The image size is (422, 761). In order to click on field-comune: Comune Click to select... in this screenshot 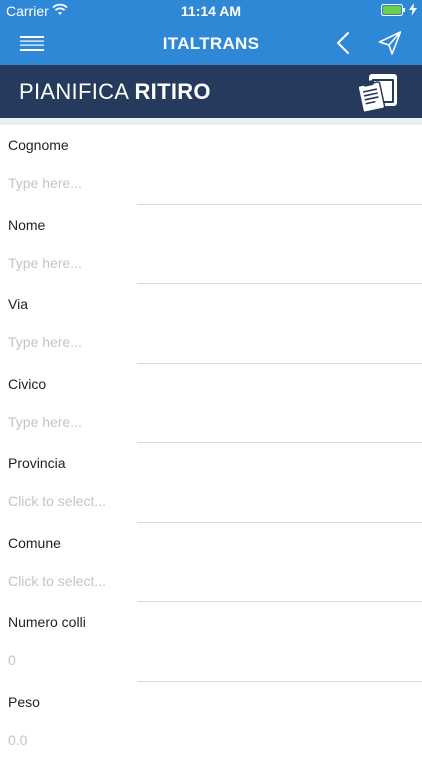, I will do `click(211, 563)`.